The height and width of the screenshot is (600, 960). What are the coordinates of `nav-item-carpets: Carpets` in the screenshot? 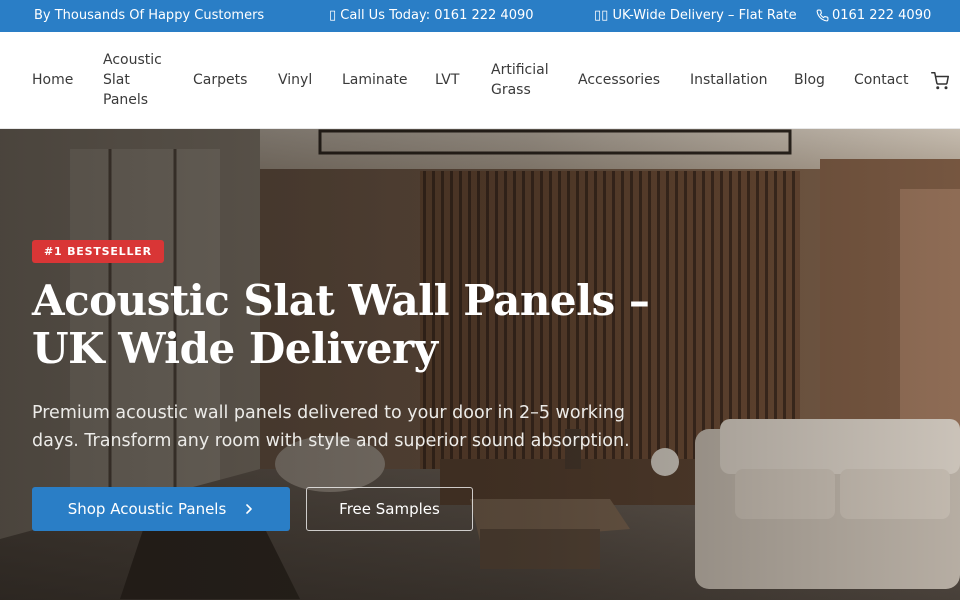 It's located at (220, 80).